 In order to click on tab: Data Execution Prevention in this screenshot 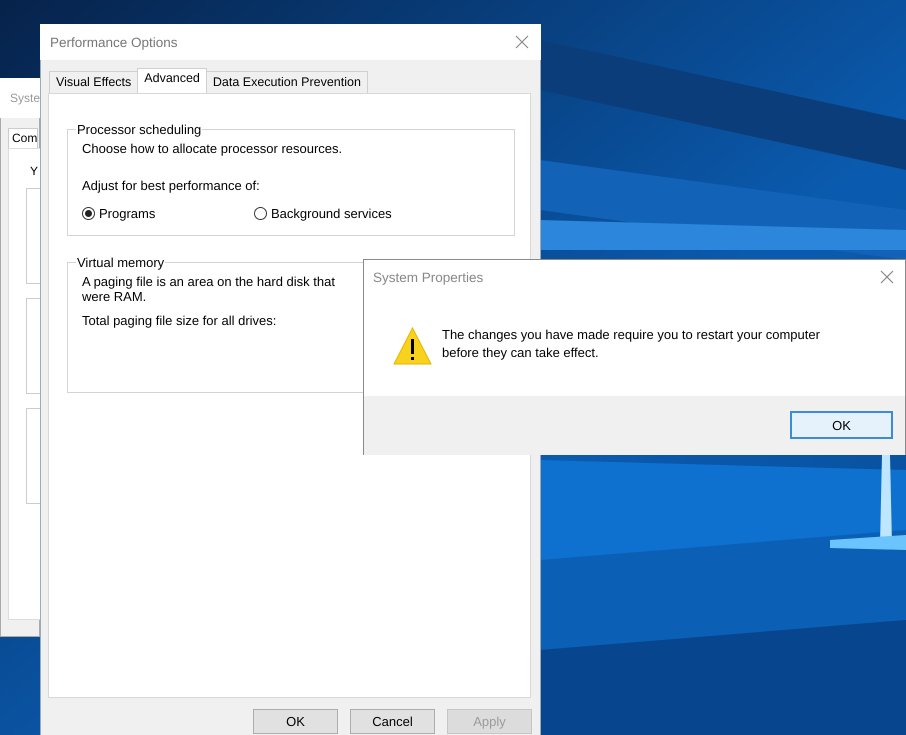, I will do `click(287, 82)`.